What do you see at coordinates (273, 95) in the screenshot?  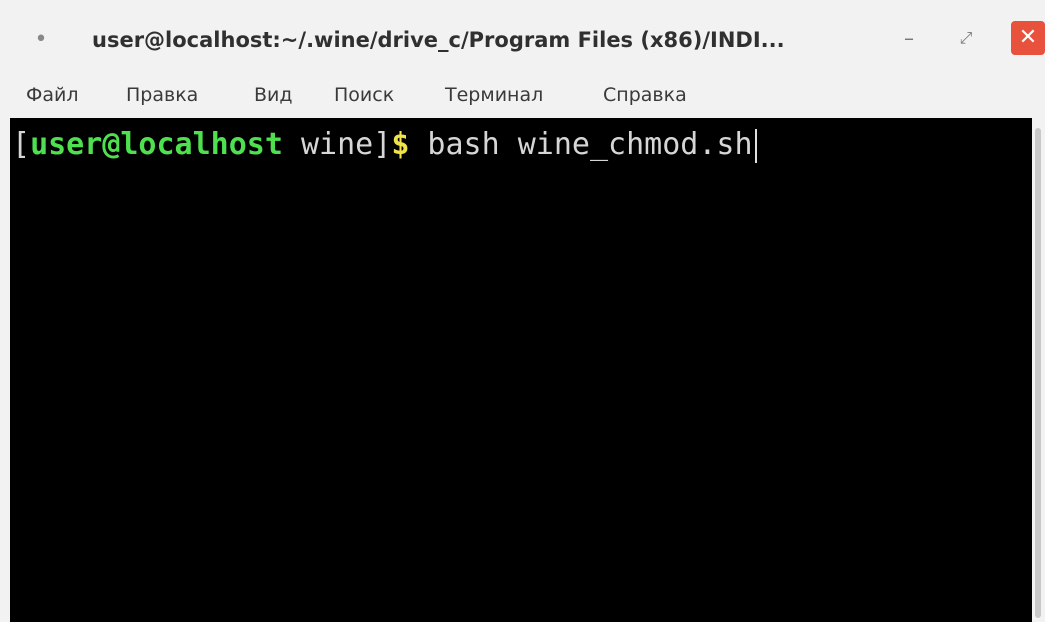 I see `menu-view: Вид` at bounding box center [273, 95].